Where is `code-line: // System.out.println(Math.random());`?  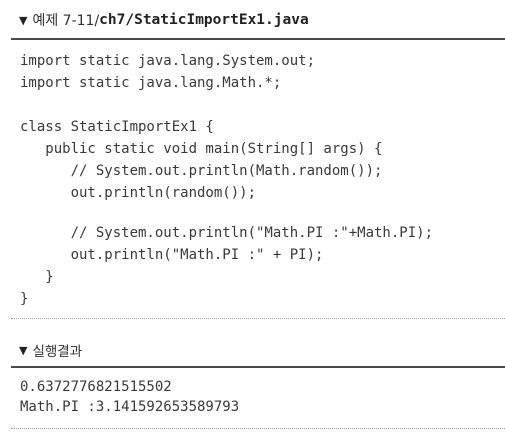 code-line: // System.out.println(Math.random()); is located at coordinates (201, 171).